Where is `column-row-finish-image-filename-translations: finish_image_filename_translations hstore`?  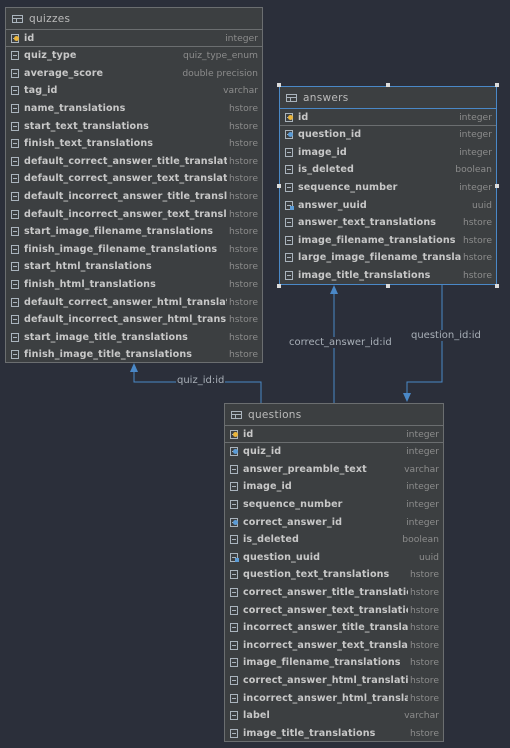 column-row-finish-image-filename-translations: finish_image_filename_translations hstore is located at coordinates (134, 250).